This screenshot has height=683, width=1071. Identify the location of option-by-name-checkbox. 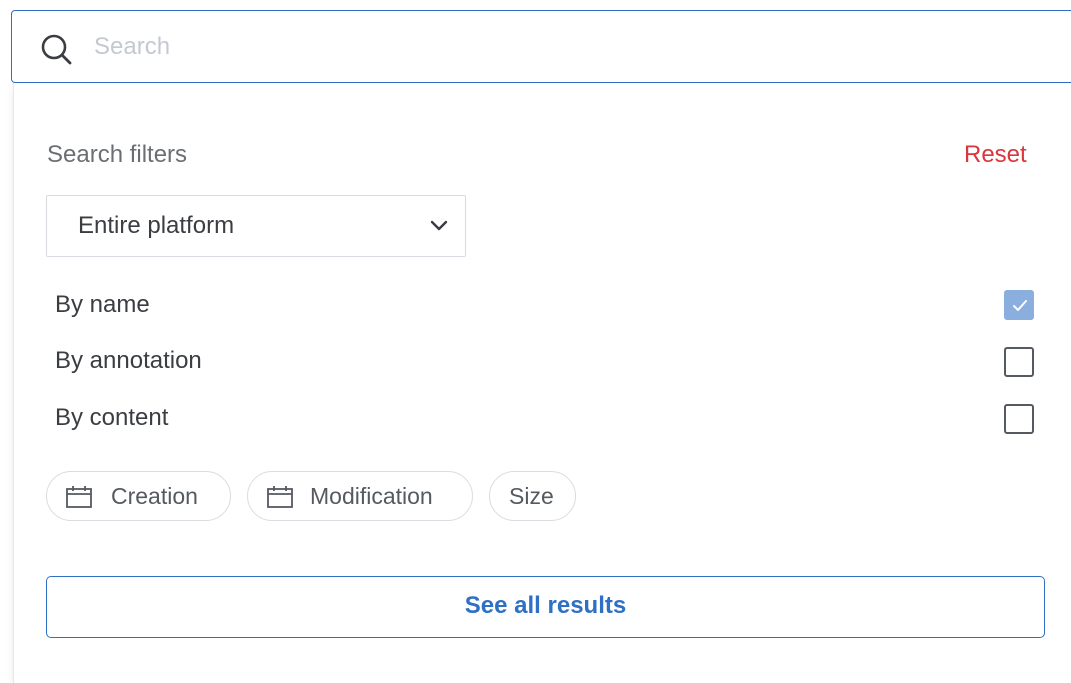
(1019, 305).